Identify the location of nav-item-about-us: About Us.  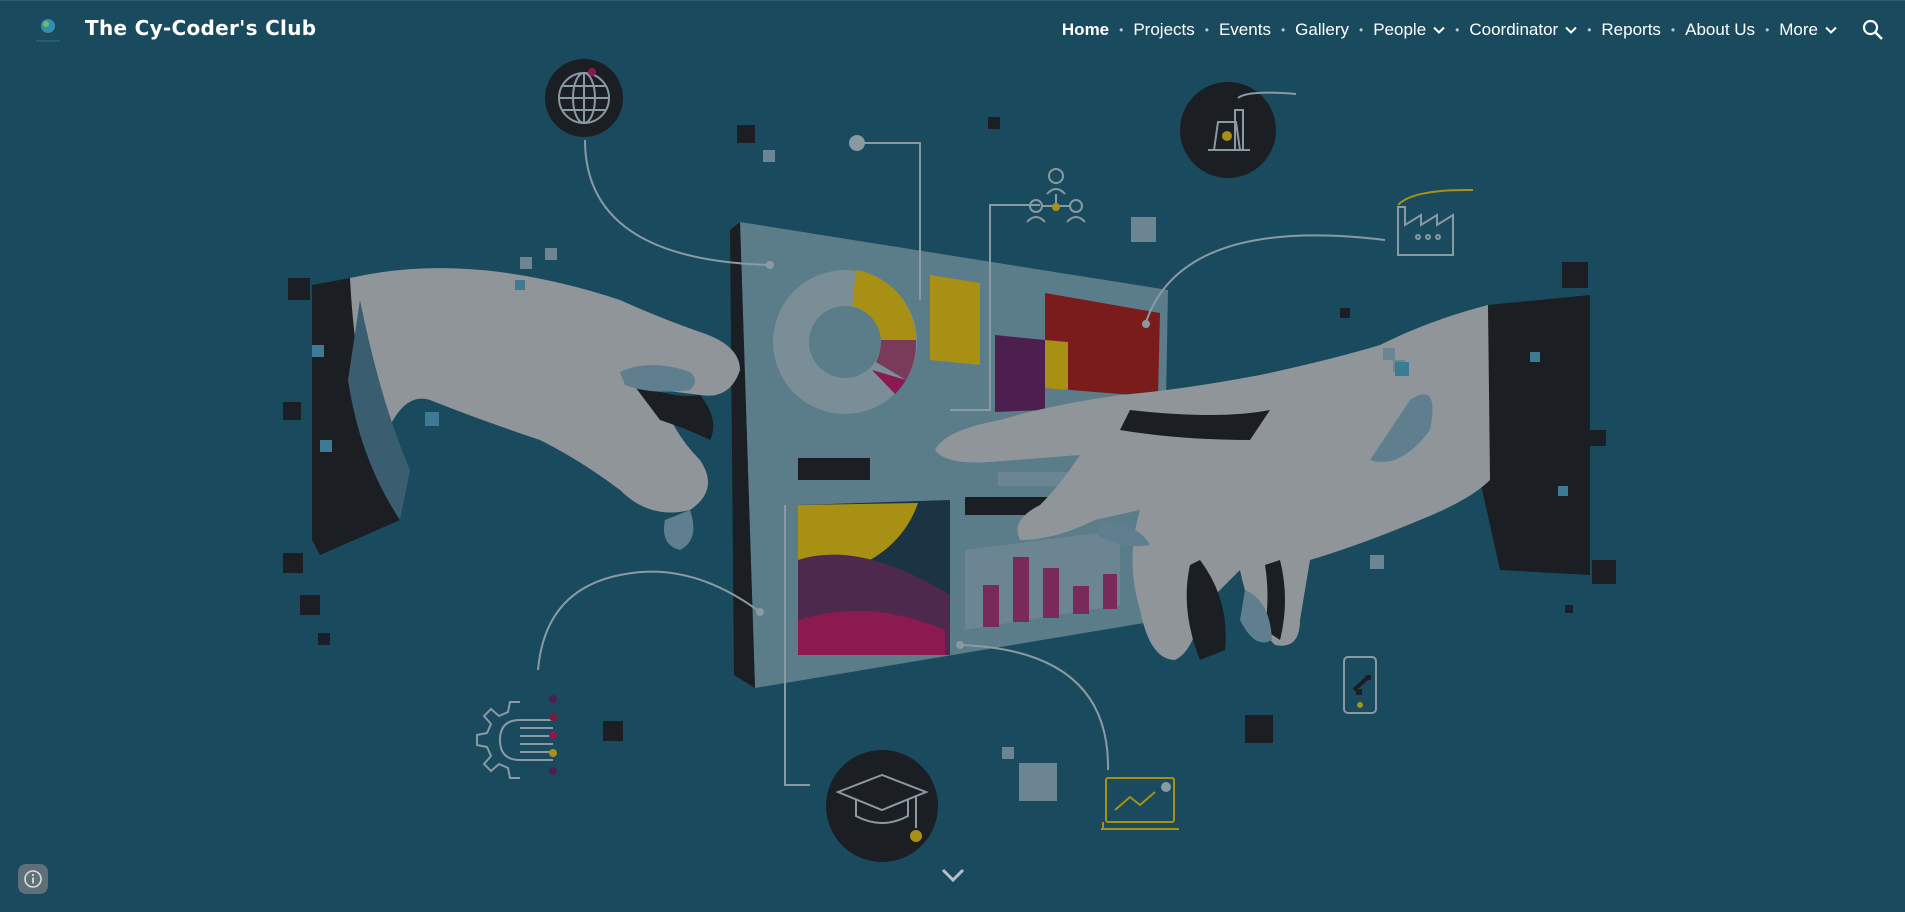
(1720, 30).